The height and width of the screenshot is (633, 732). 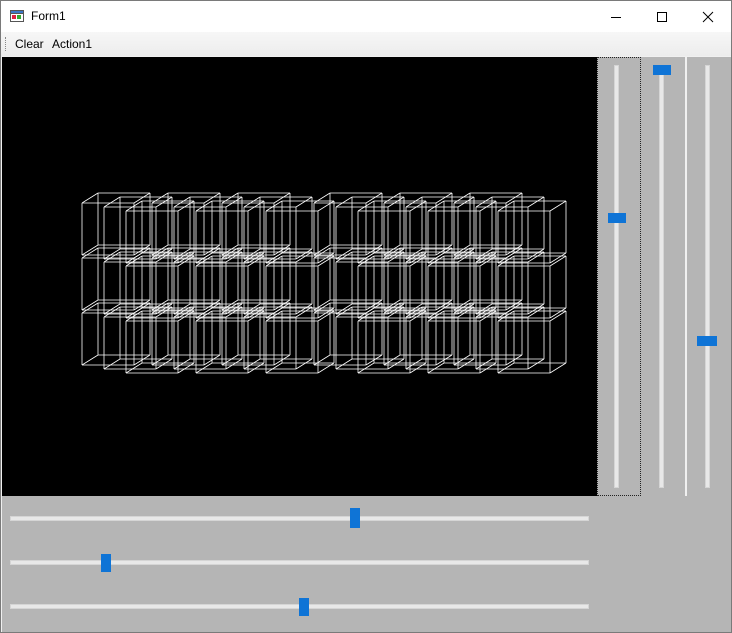 I want to click on maximize-button, so click(x=662, y=16).